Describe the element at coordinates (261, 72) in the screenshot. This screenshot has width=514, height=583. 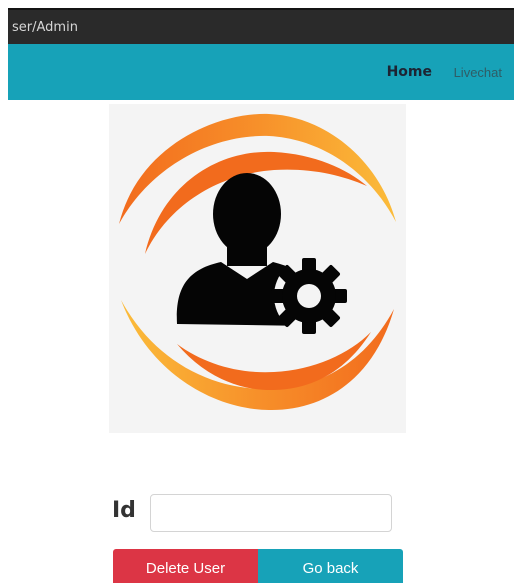
I see `top-navbar: Home Livechat` at that location.